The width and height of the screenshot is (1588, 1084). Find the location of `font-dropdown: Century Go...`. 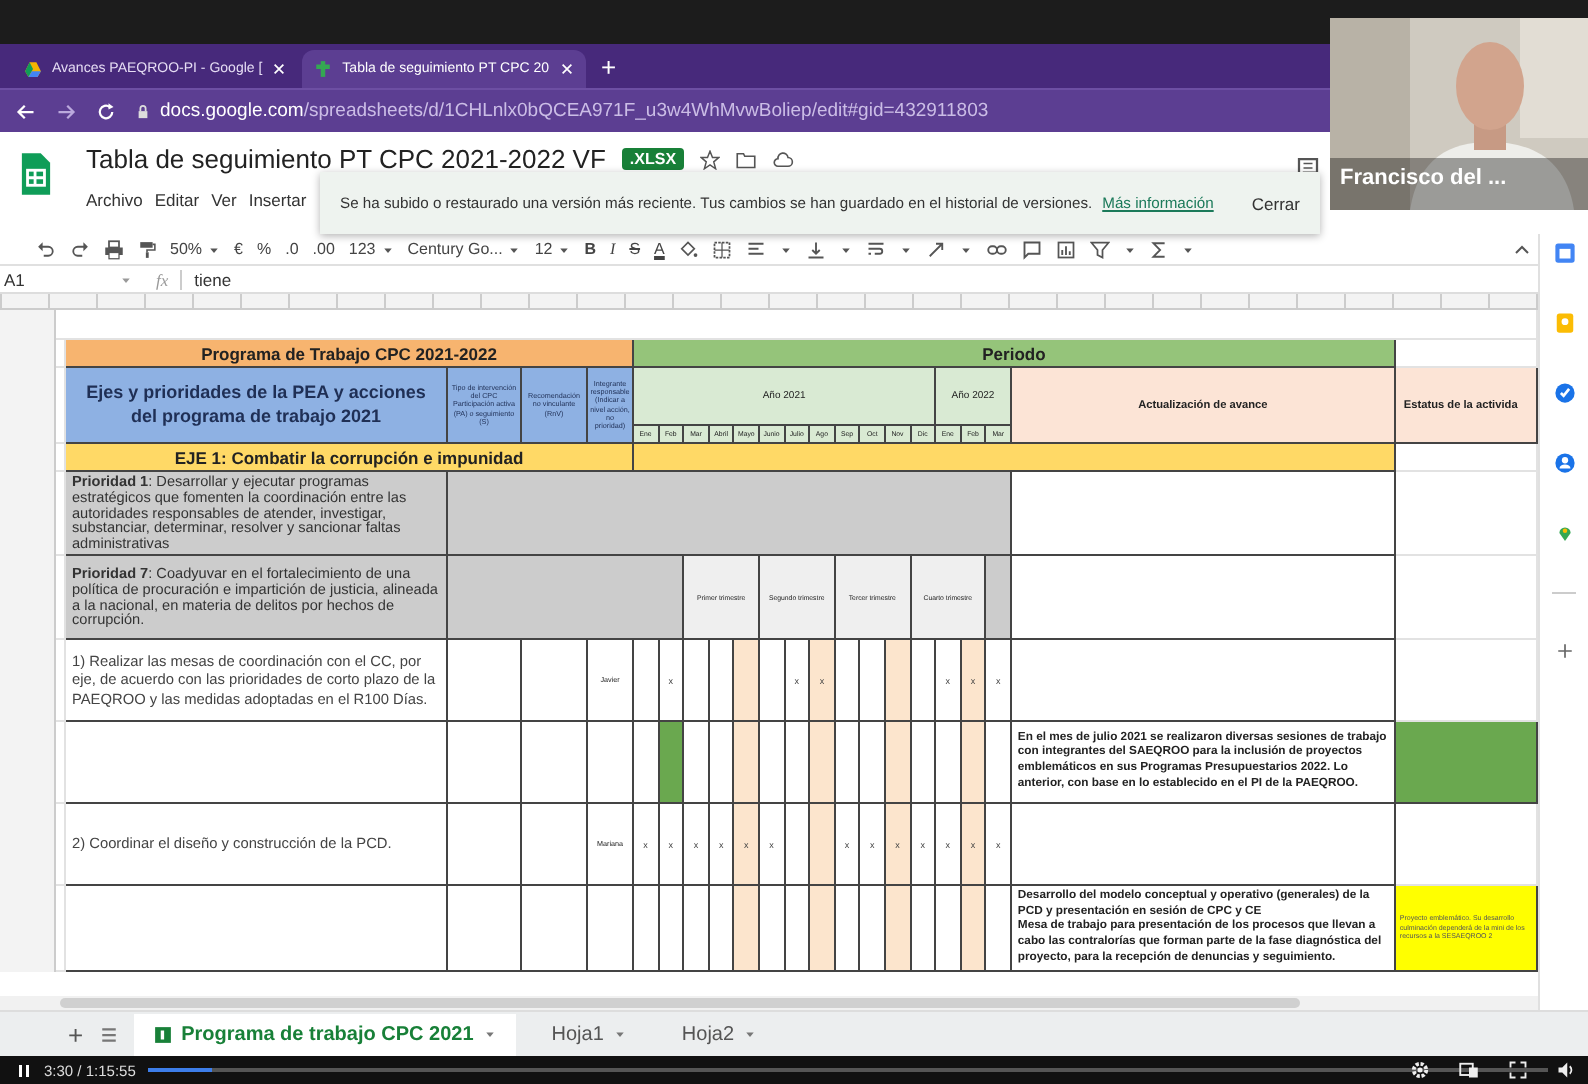

font-dropdown: Century Go... is located at coordinates (464, 249).